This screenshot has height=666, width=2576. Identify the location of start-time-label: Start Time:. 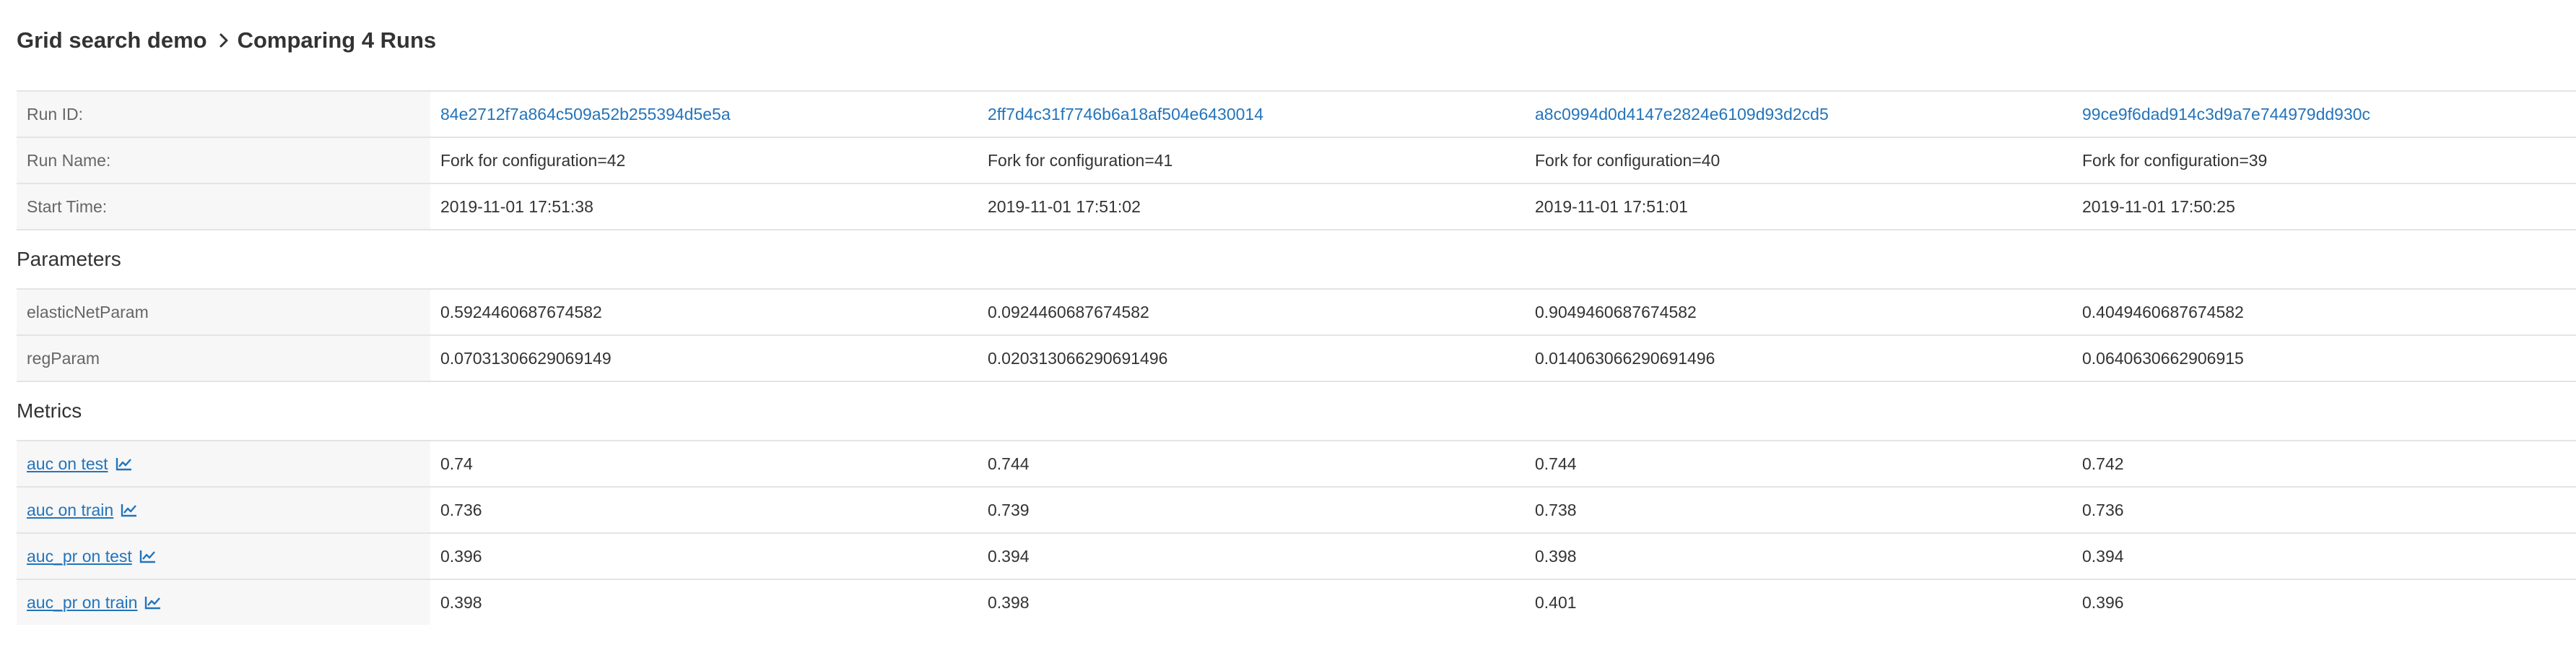
(223, 206).